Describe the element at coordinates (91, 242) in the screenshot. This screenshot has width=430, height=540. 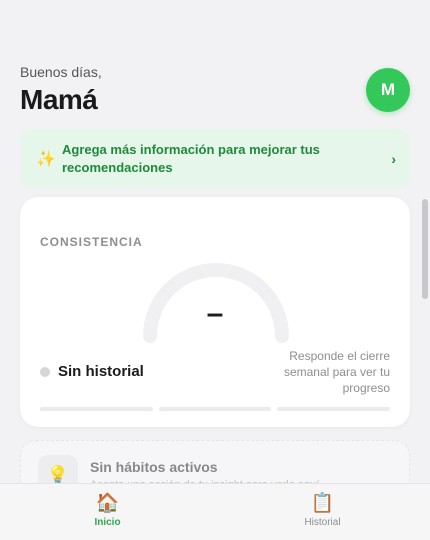
I see `section-title: CONSISTENCIA` at that location.